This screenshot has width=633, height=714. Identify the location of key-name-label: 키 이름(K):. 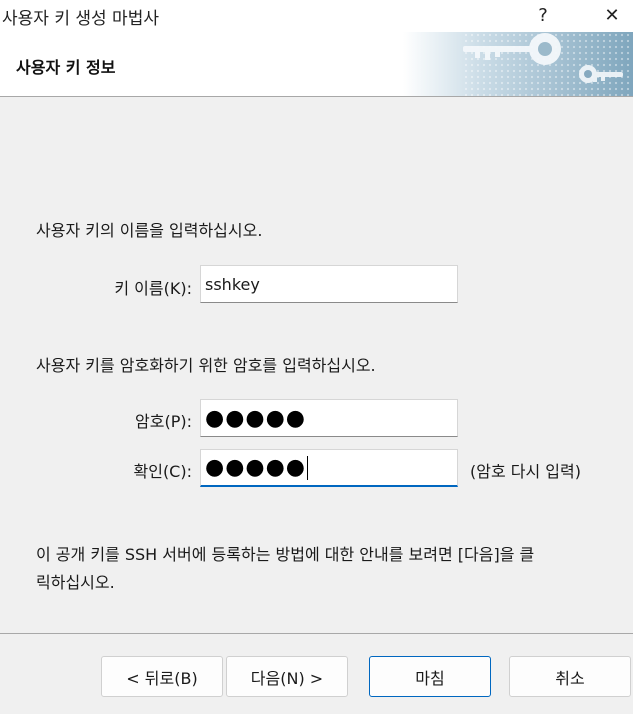
(153, 288).